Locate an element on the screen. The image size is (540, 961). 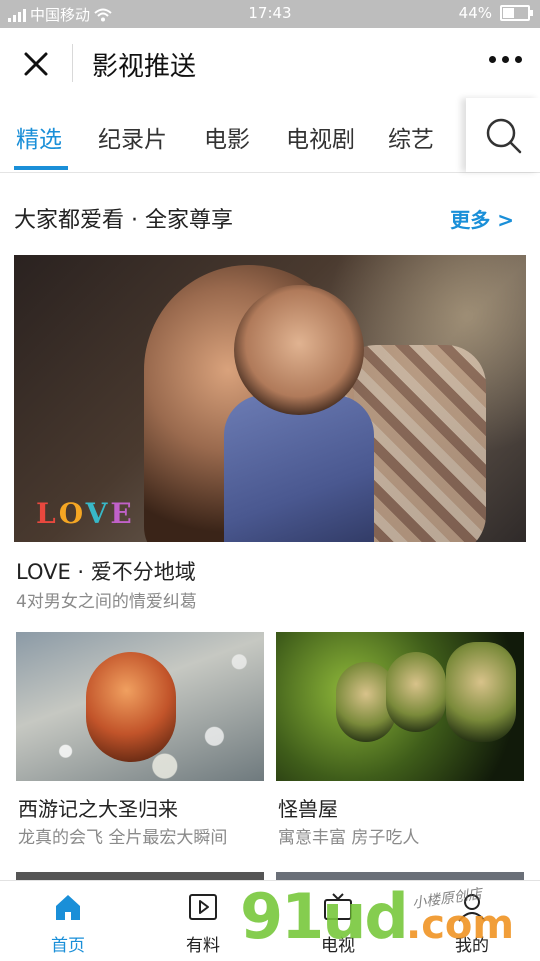
nav-discover: 有料 is located at coordinates (203, 921).